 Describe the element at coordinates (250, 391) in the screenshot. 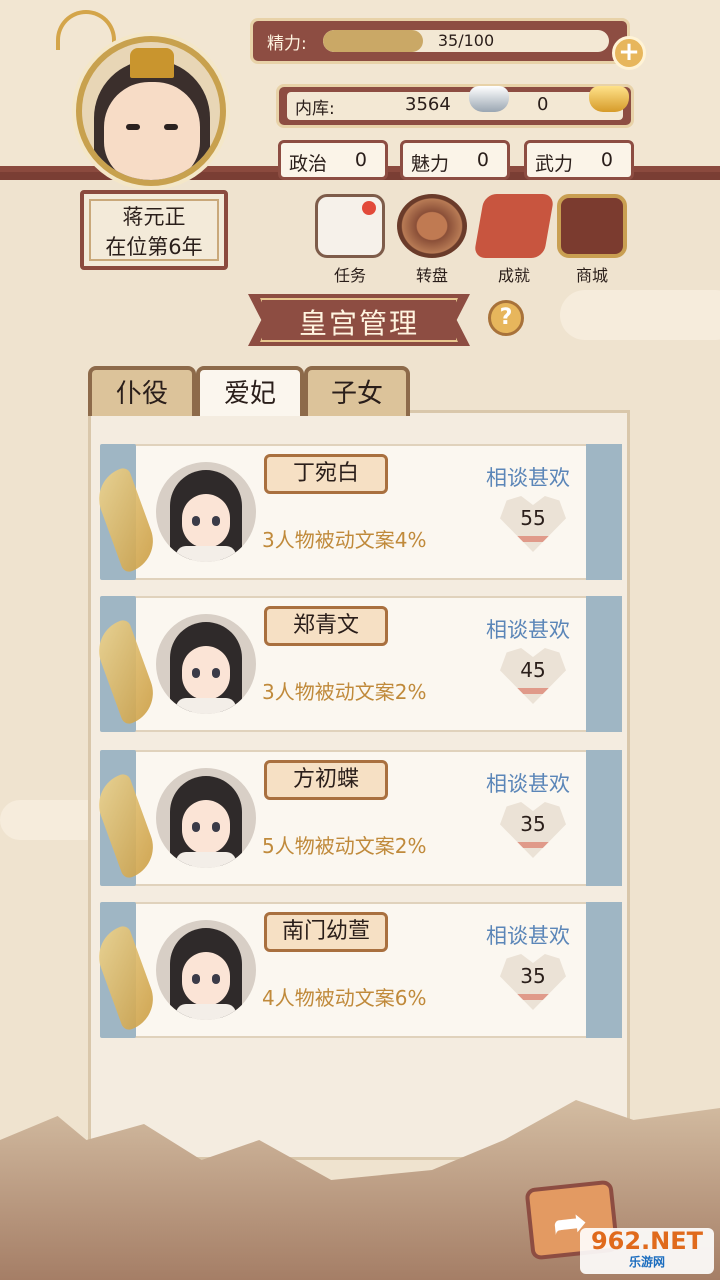

I see `tab-consorts: 爱妃` at that location.